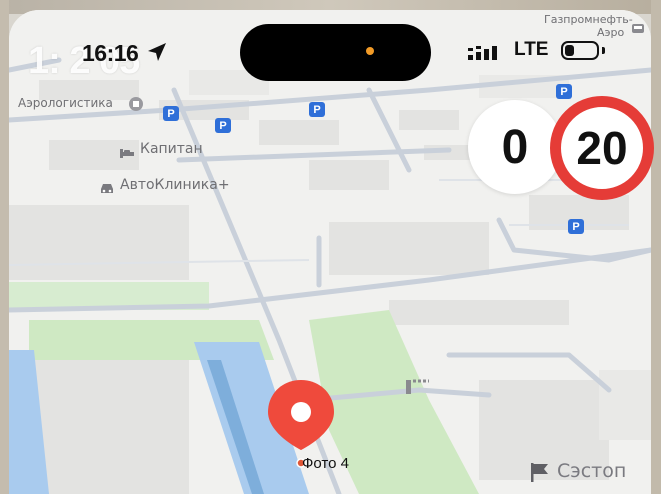 The image size is (661, 494). I want to click on map-label-avtoklinika: АвтоКлиника+, so click(175, 185).